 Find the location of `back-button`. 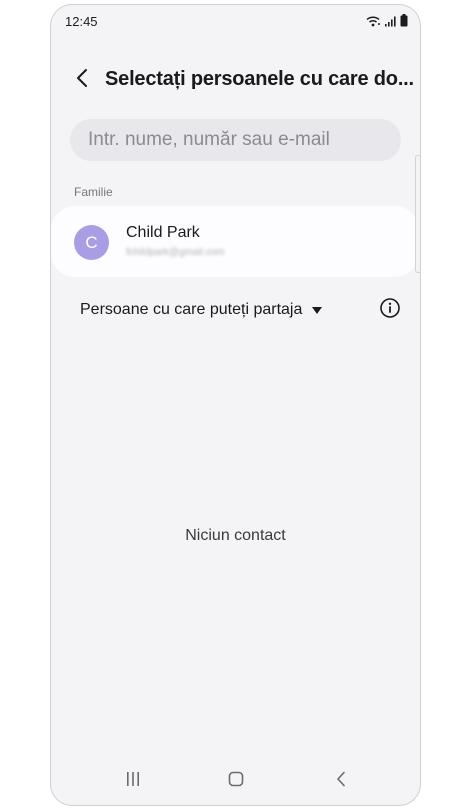

back-button is located at coordinates (82, 78).